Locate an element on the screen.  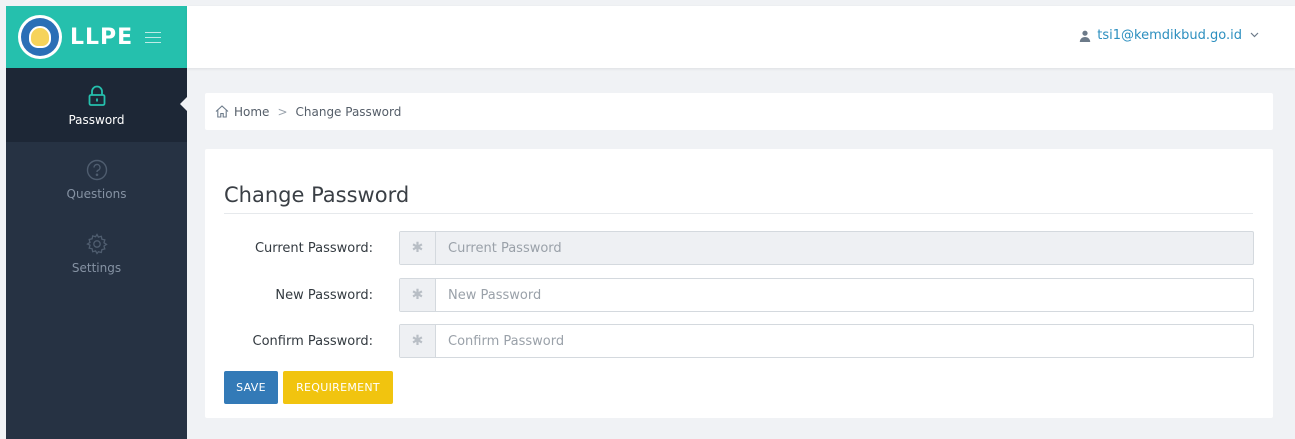
new-password-group: ✱ is located at coordinates (826, 295).